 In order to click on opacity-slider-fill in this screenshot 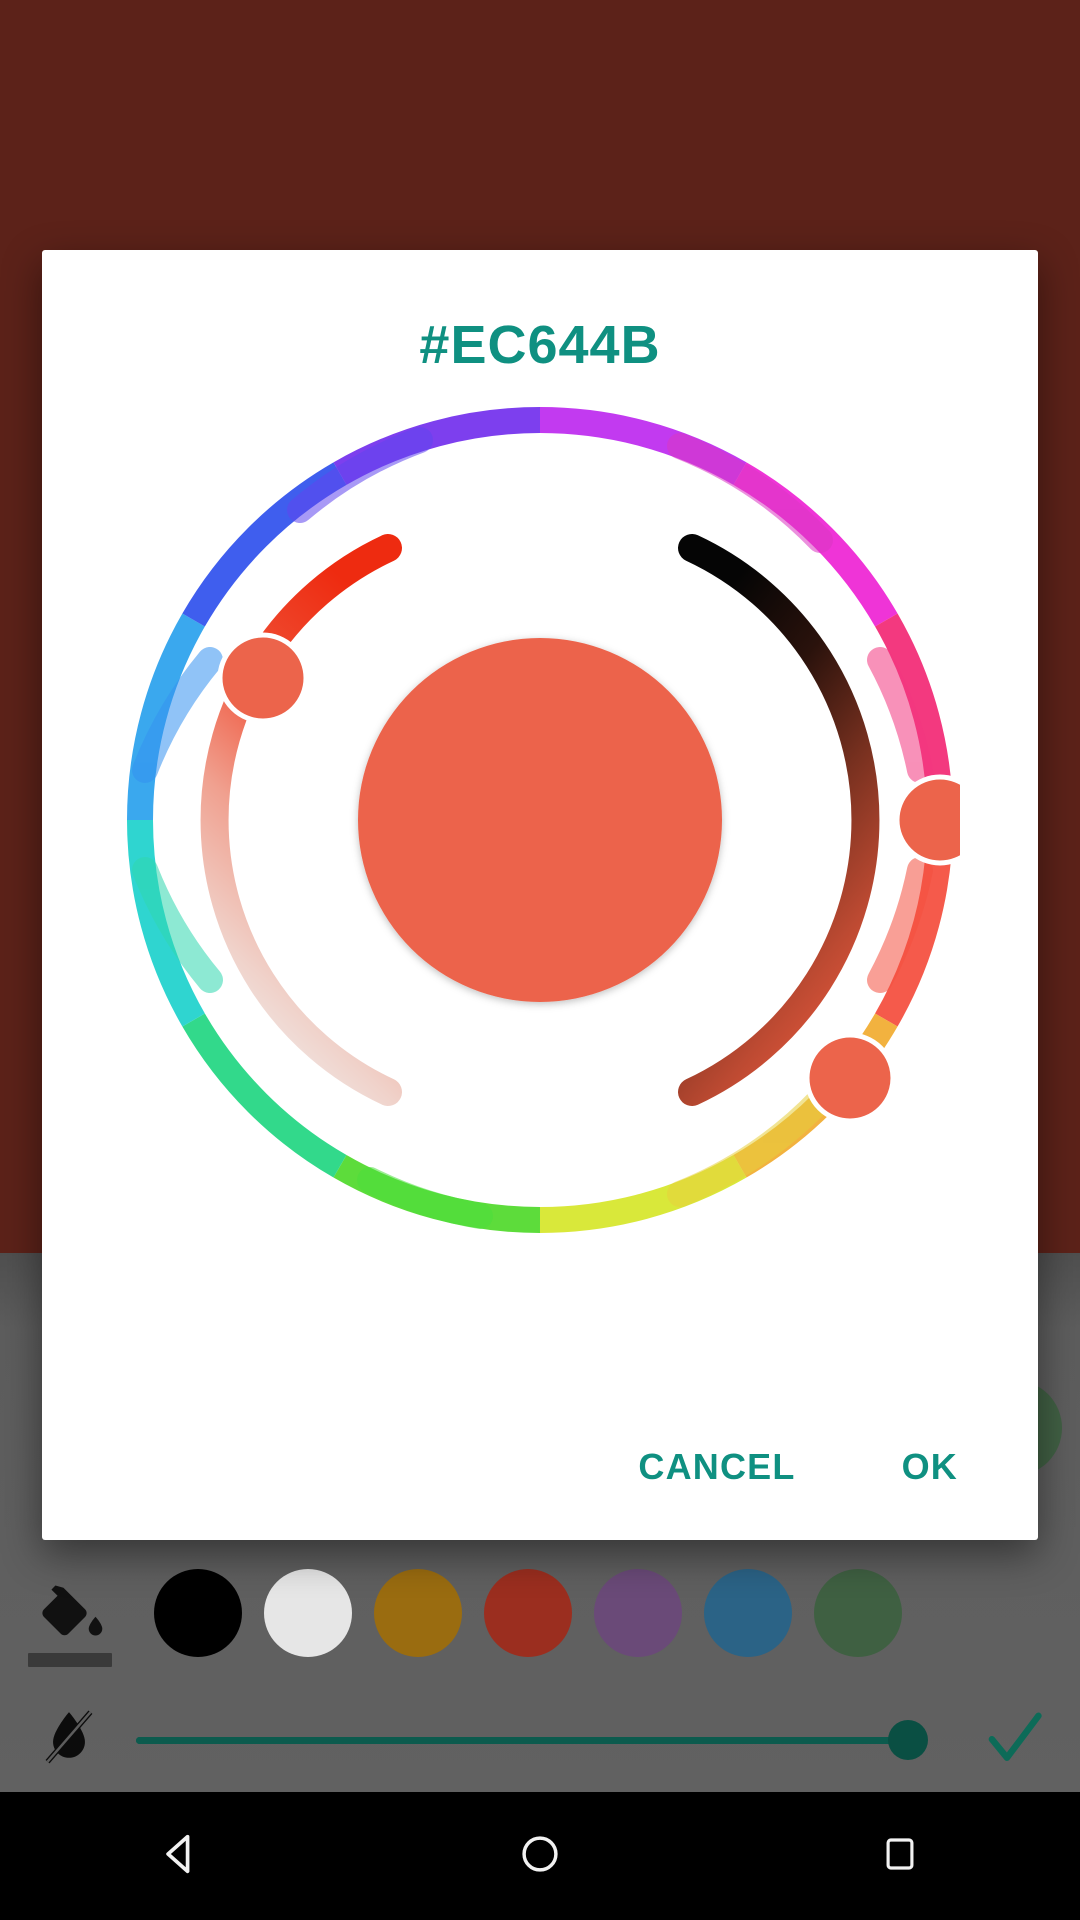, I will do `click(530, 1740)`.